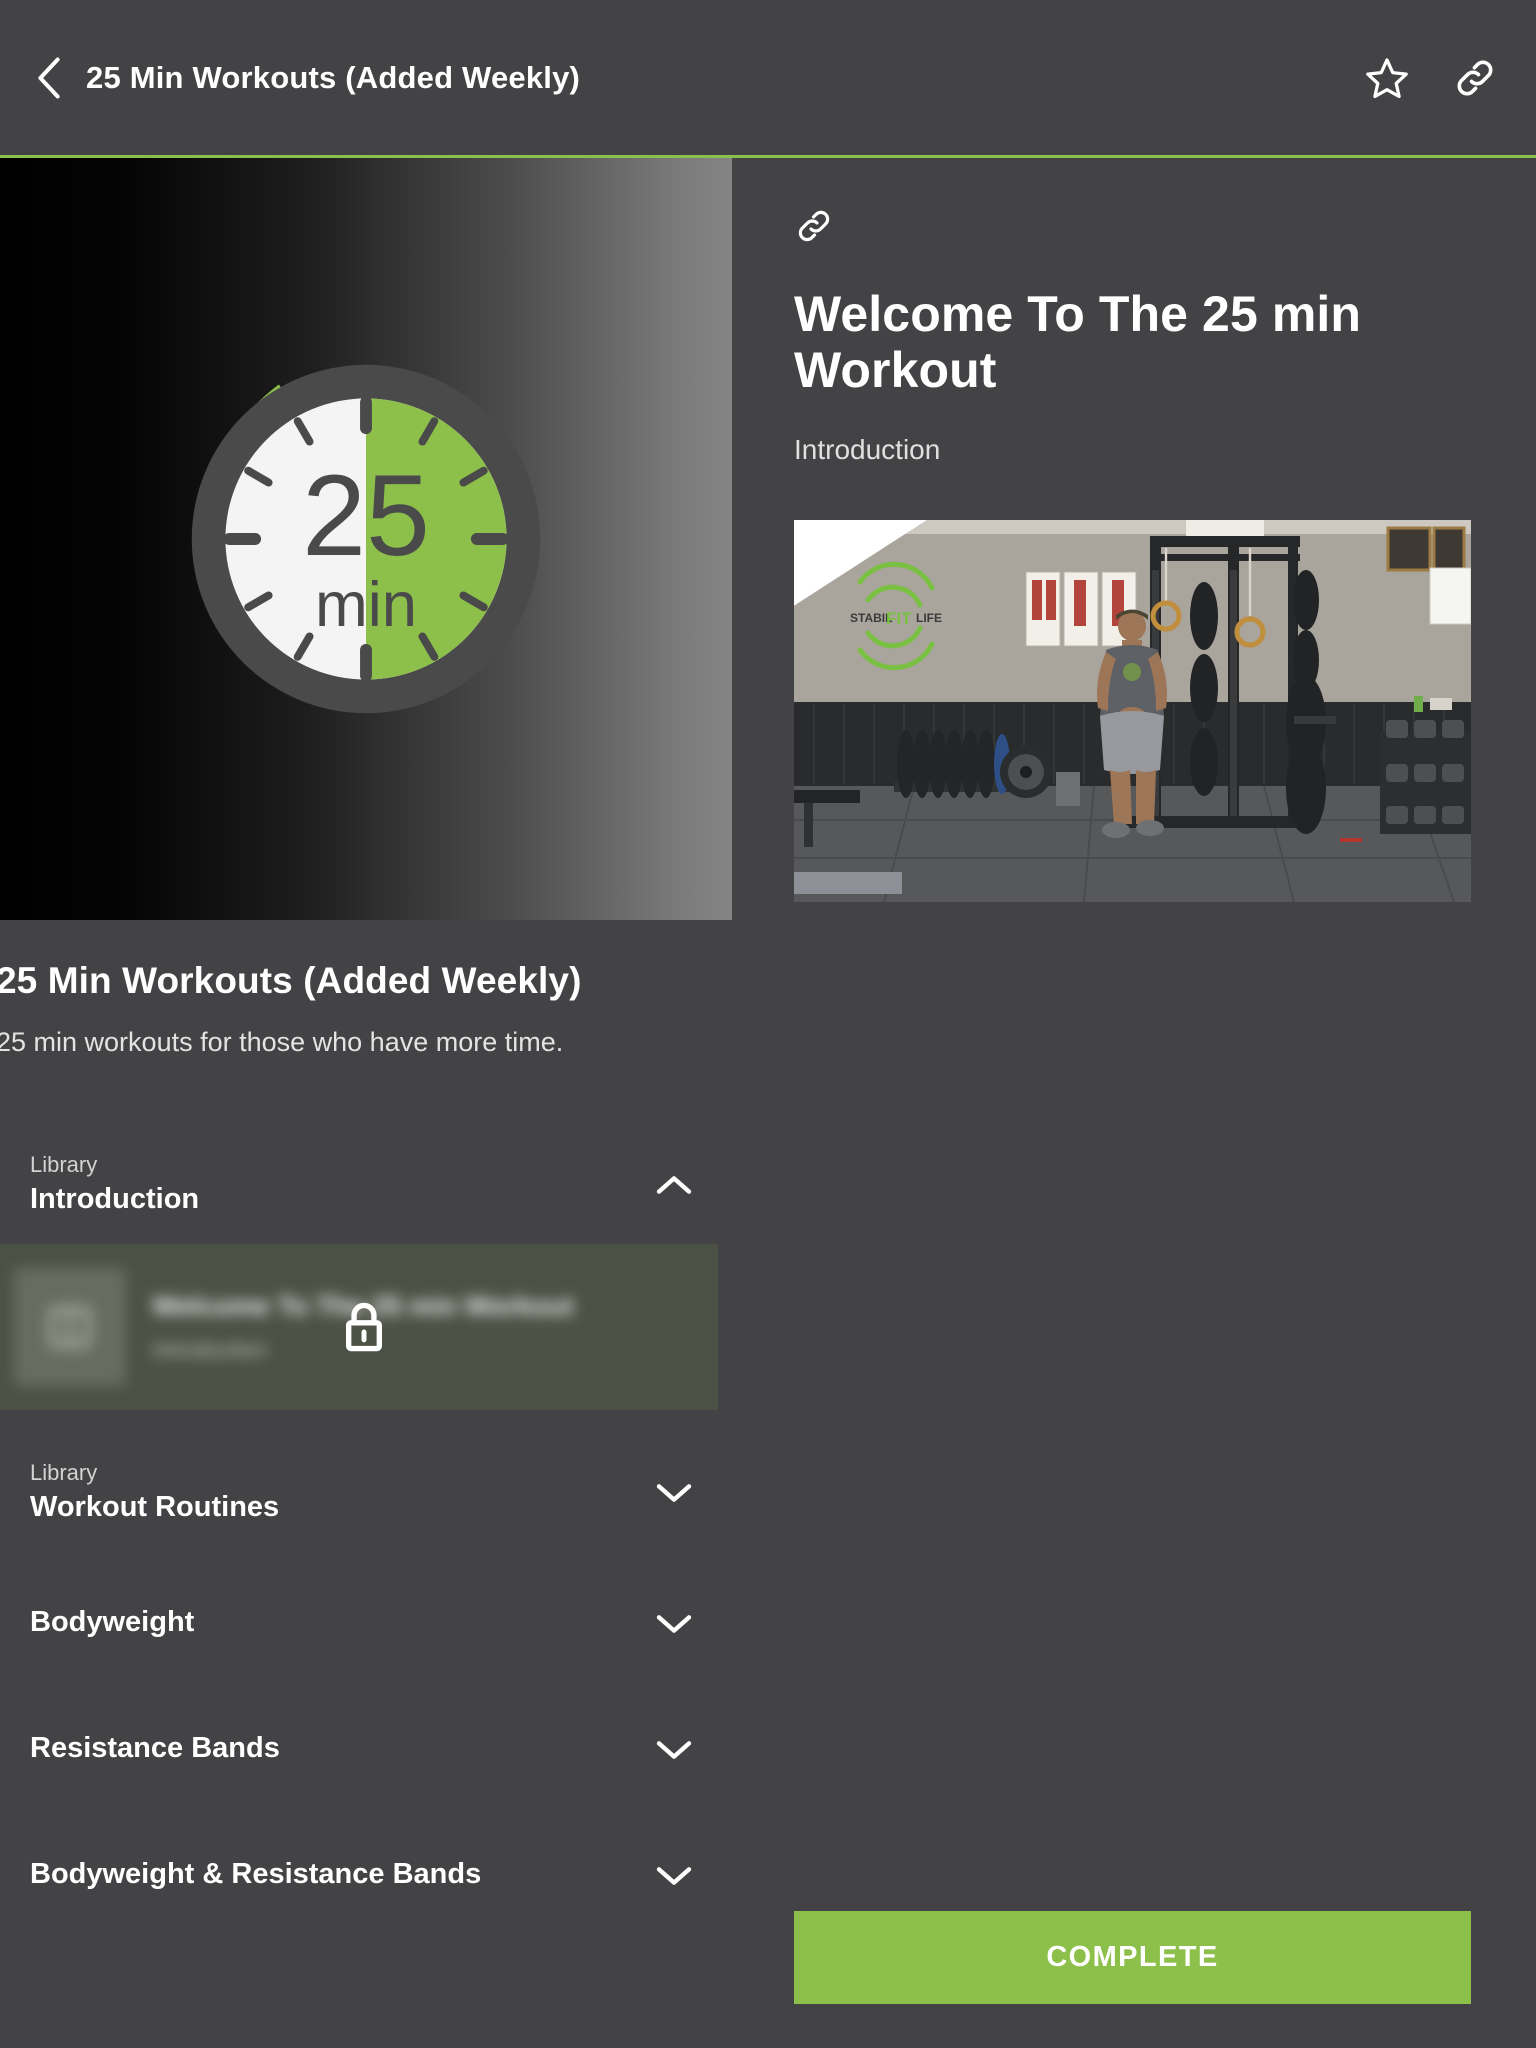 The width and height of the screenshot is (1536, 2048). I want to click on wall-logo-text-3: LIFE, so click(929, 618).